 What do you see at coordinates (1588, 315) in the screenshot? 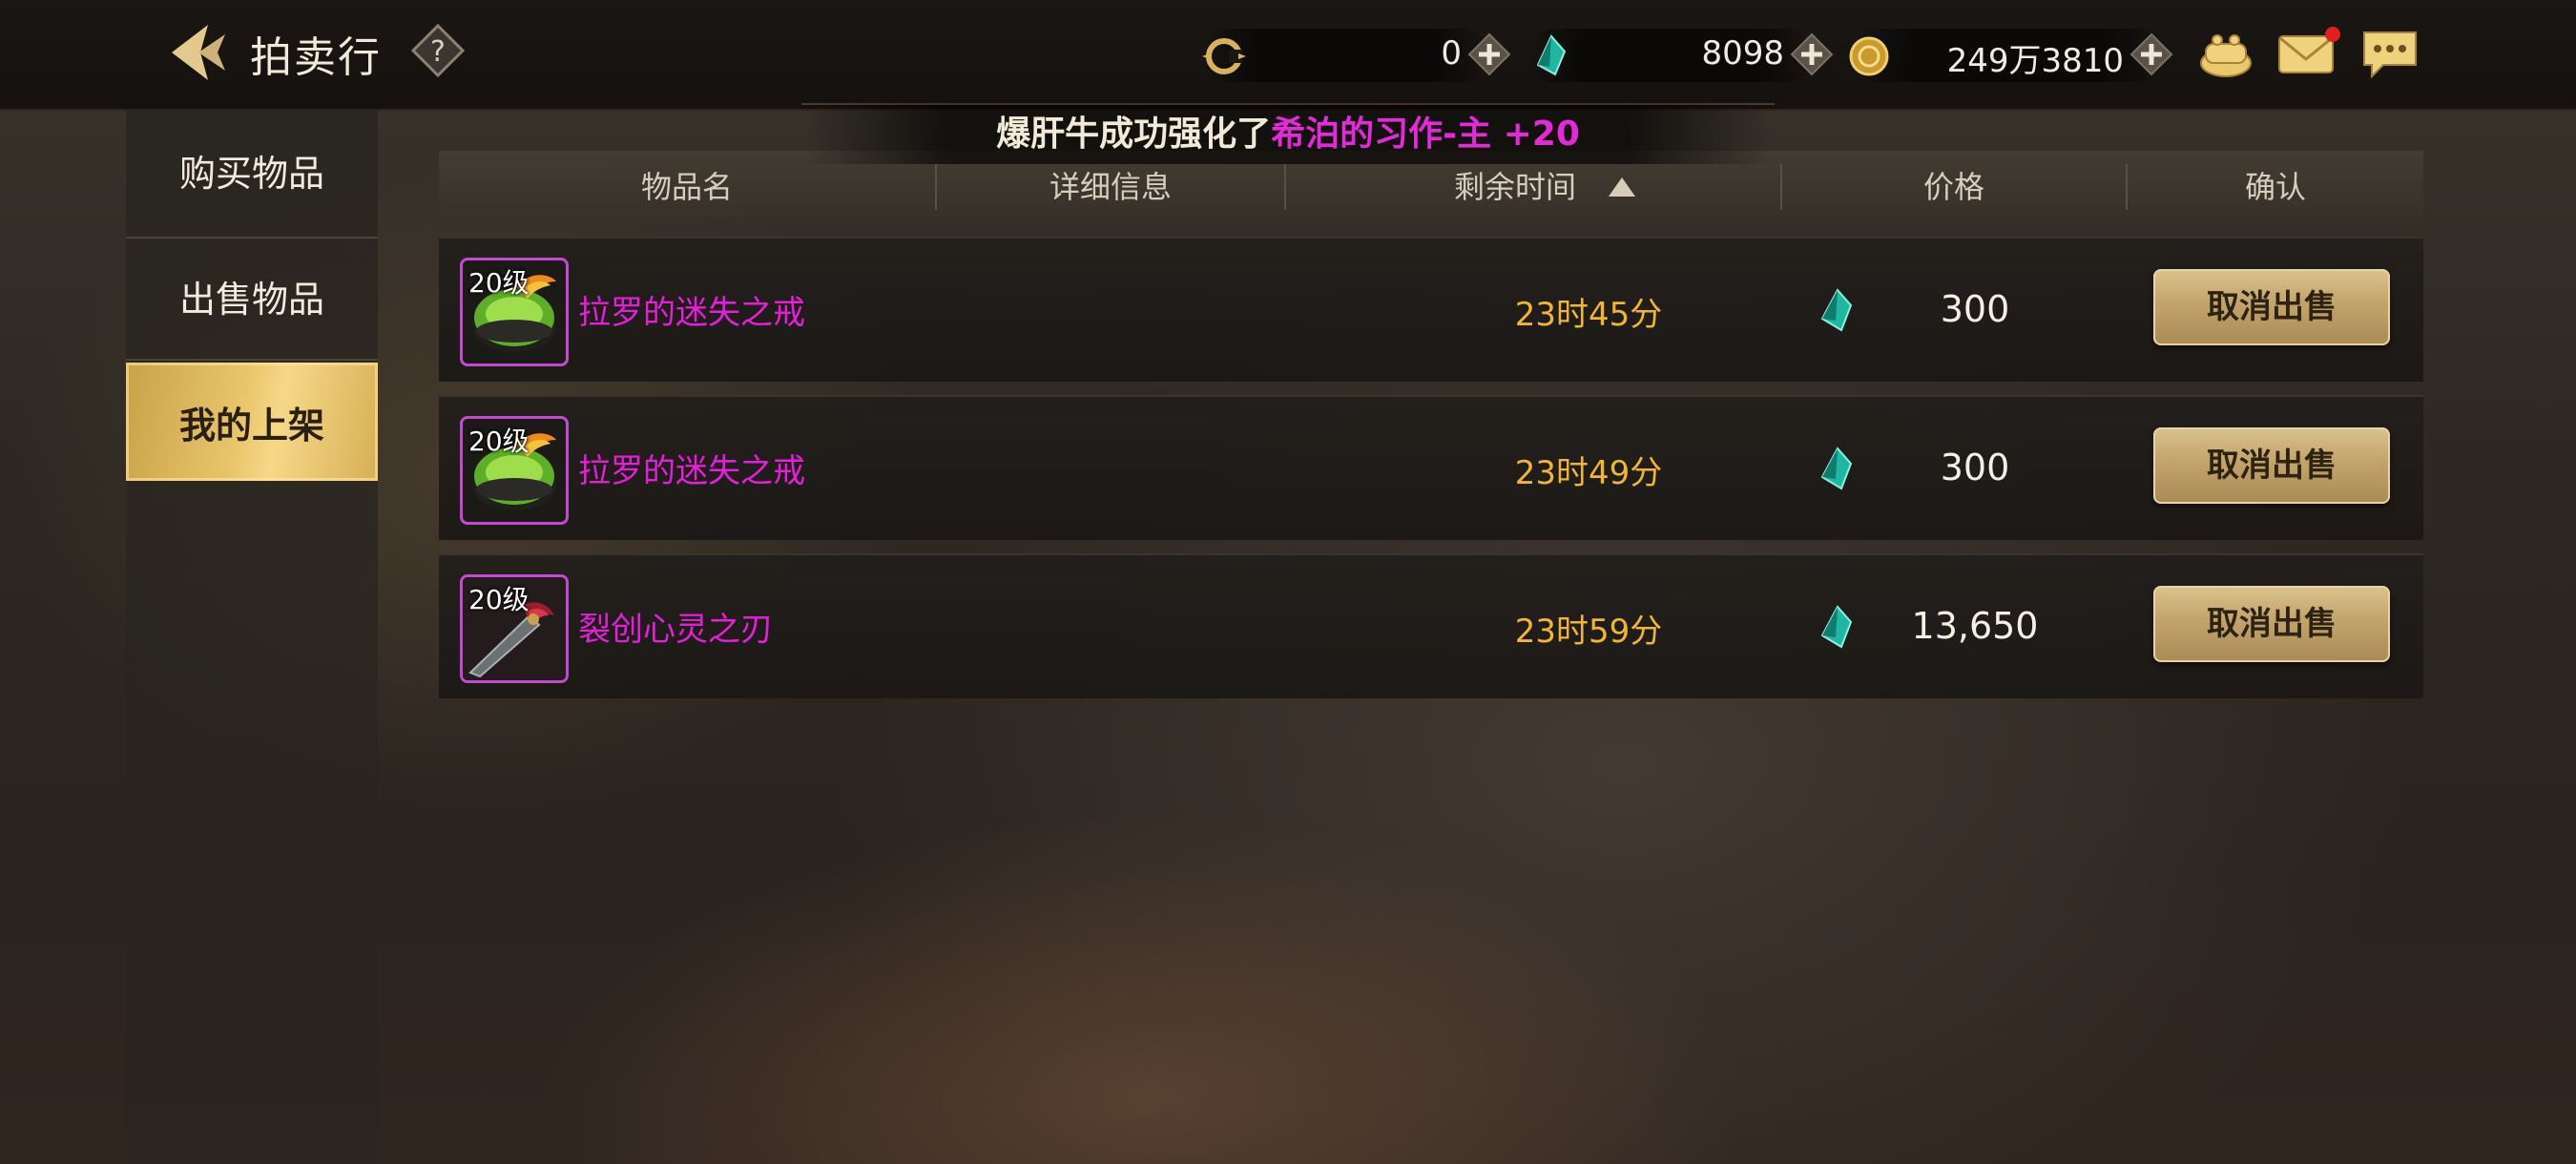
I see `time-remaining: 23时45分` at bounding box center [1588, 315].